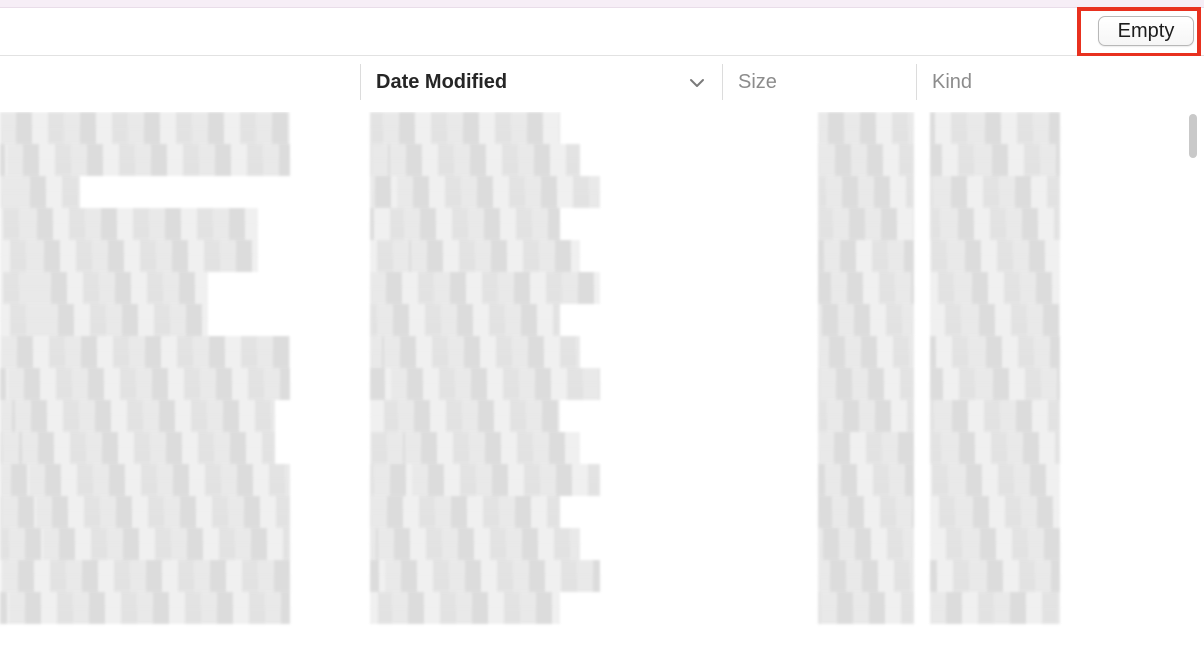 The width and height of the screenshot is (1204, 646). I want to click on highlight-annotation, so click(1139, 32).